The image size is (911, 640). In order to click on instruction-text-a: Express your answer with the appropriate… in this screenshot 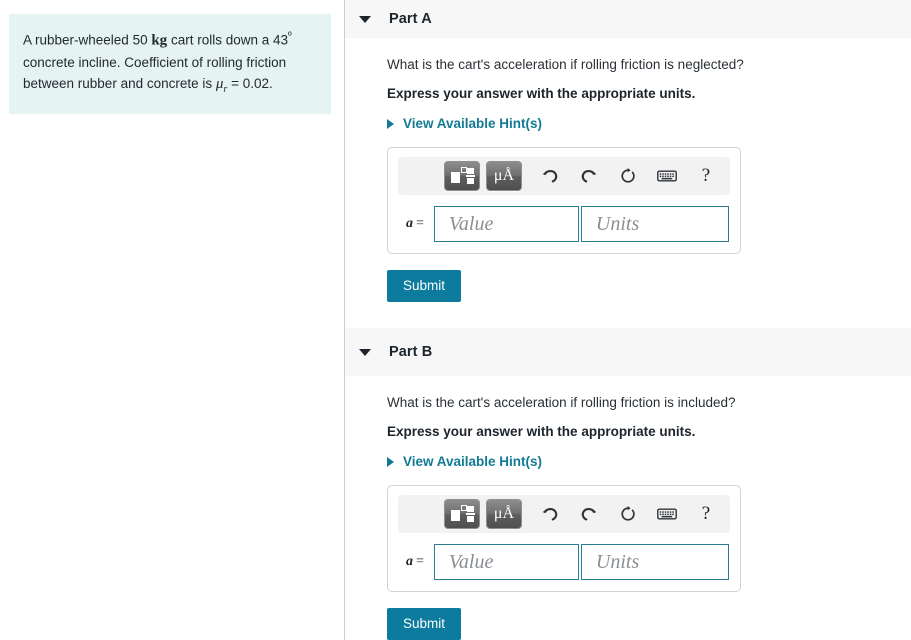, I will do `click(541, 93)`.